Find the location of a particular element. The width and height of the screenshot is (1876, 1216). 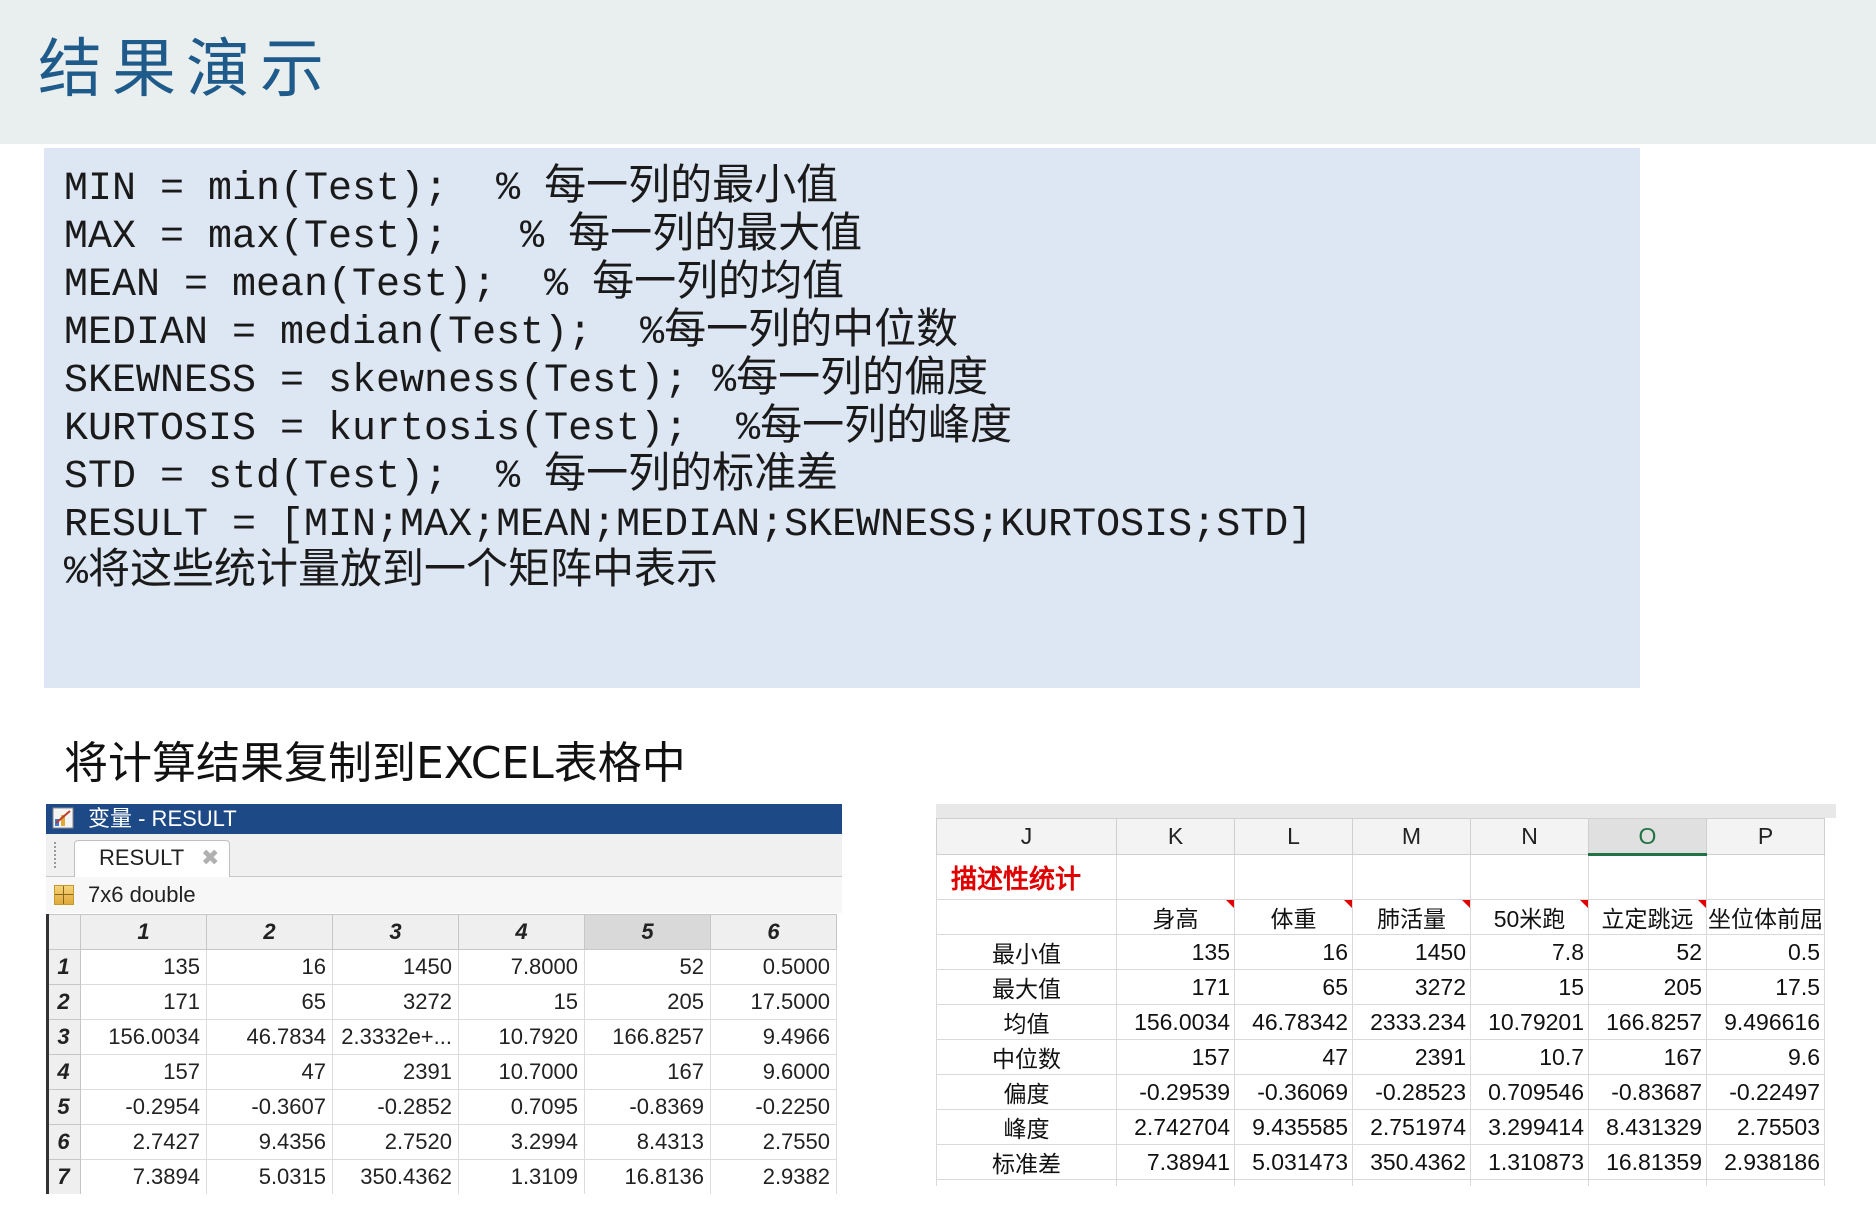

column-title-cell: 肺活量 is located at coordinates (1411, 917).